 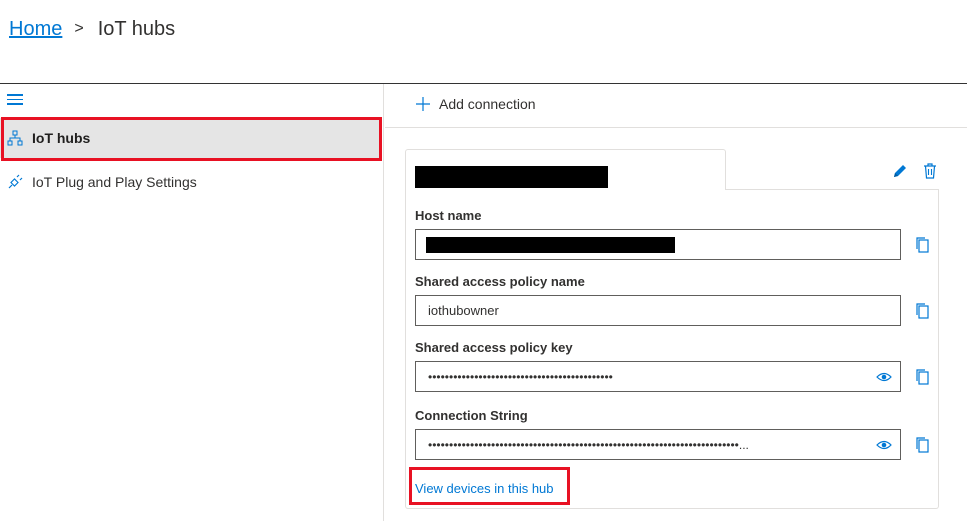 I want to click on connection-tab, so click(x=565, y=169).